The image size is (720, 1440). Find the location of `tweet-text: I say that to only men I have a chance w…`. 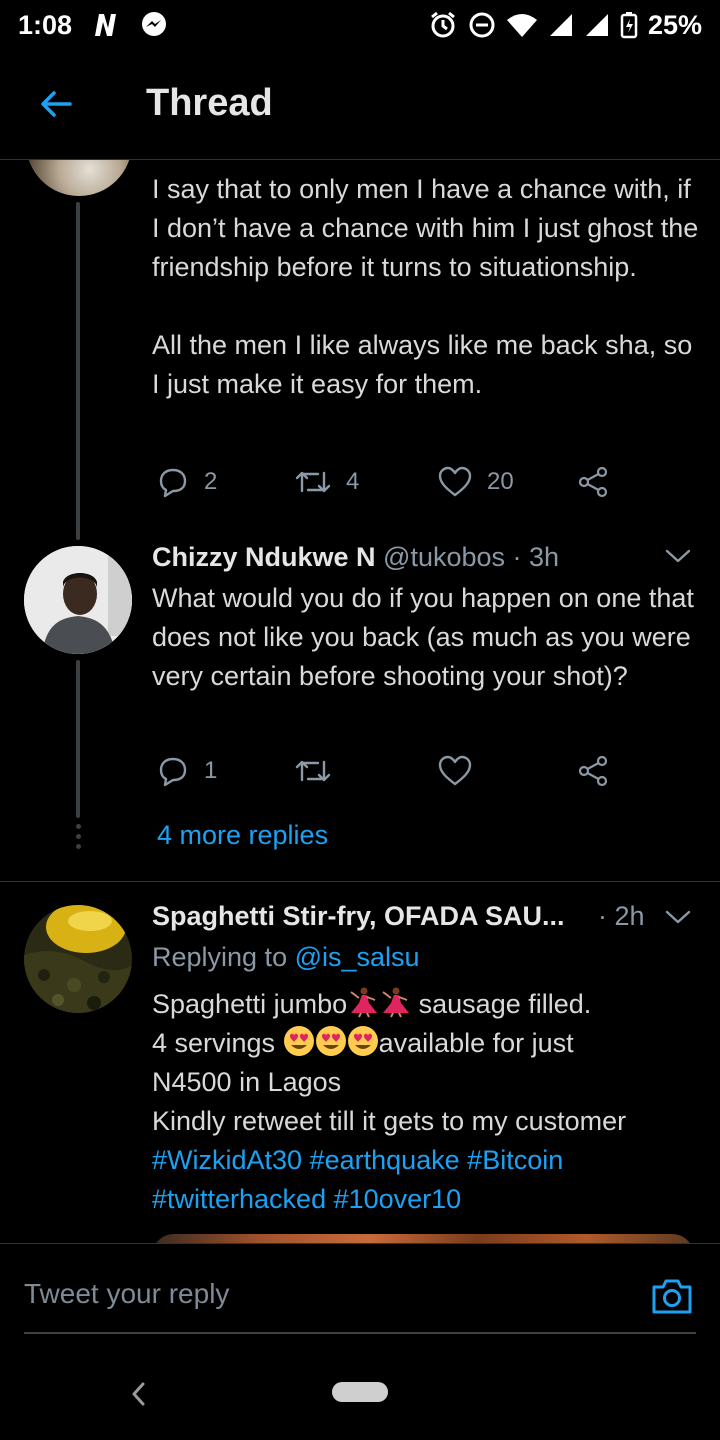

tweet-text: I say that to only men I have a chance w… is located at coordinates (427, 287).